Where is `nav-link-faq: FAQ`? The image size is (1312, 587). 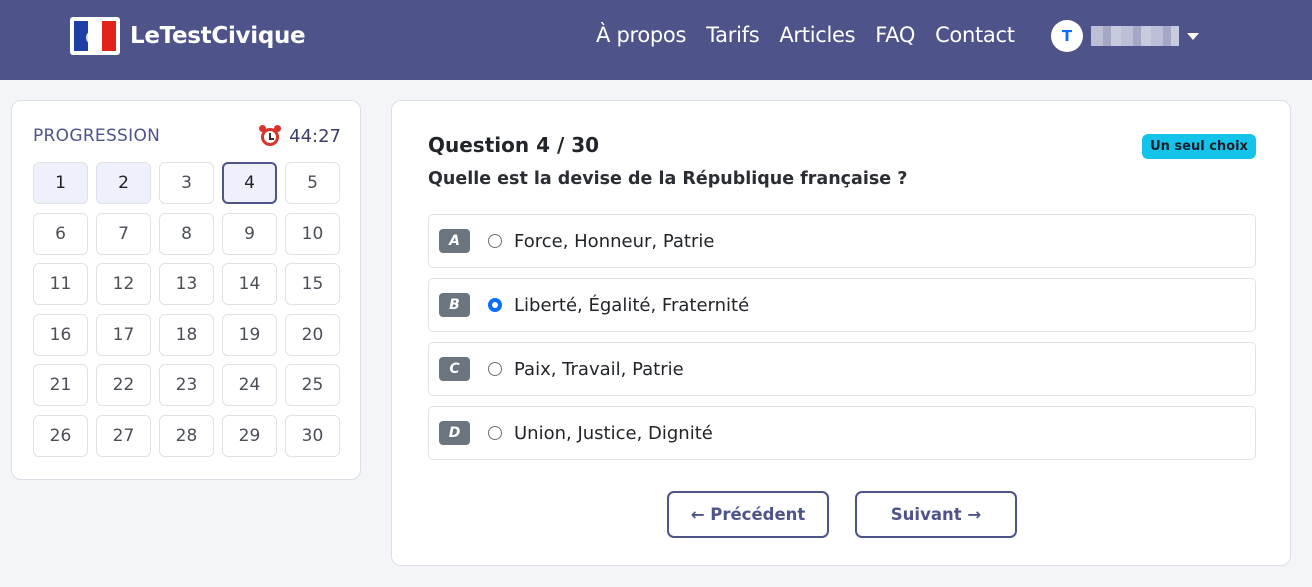
nav-link-faq: FAQ is located at coordinates (895, 35).